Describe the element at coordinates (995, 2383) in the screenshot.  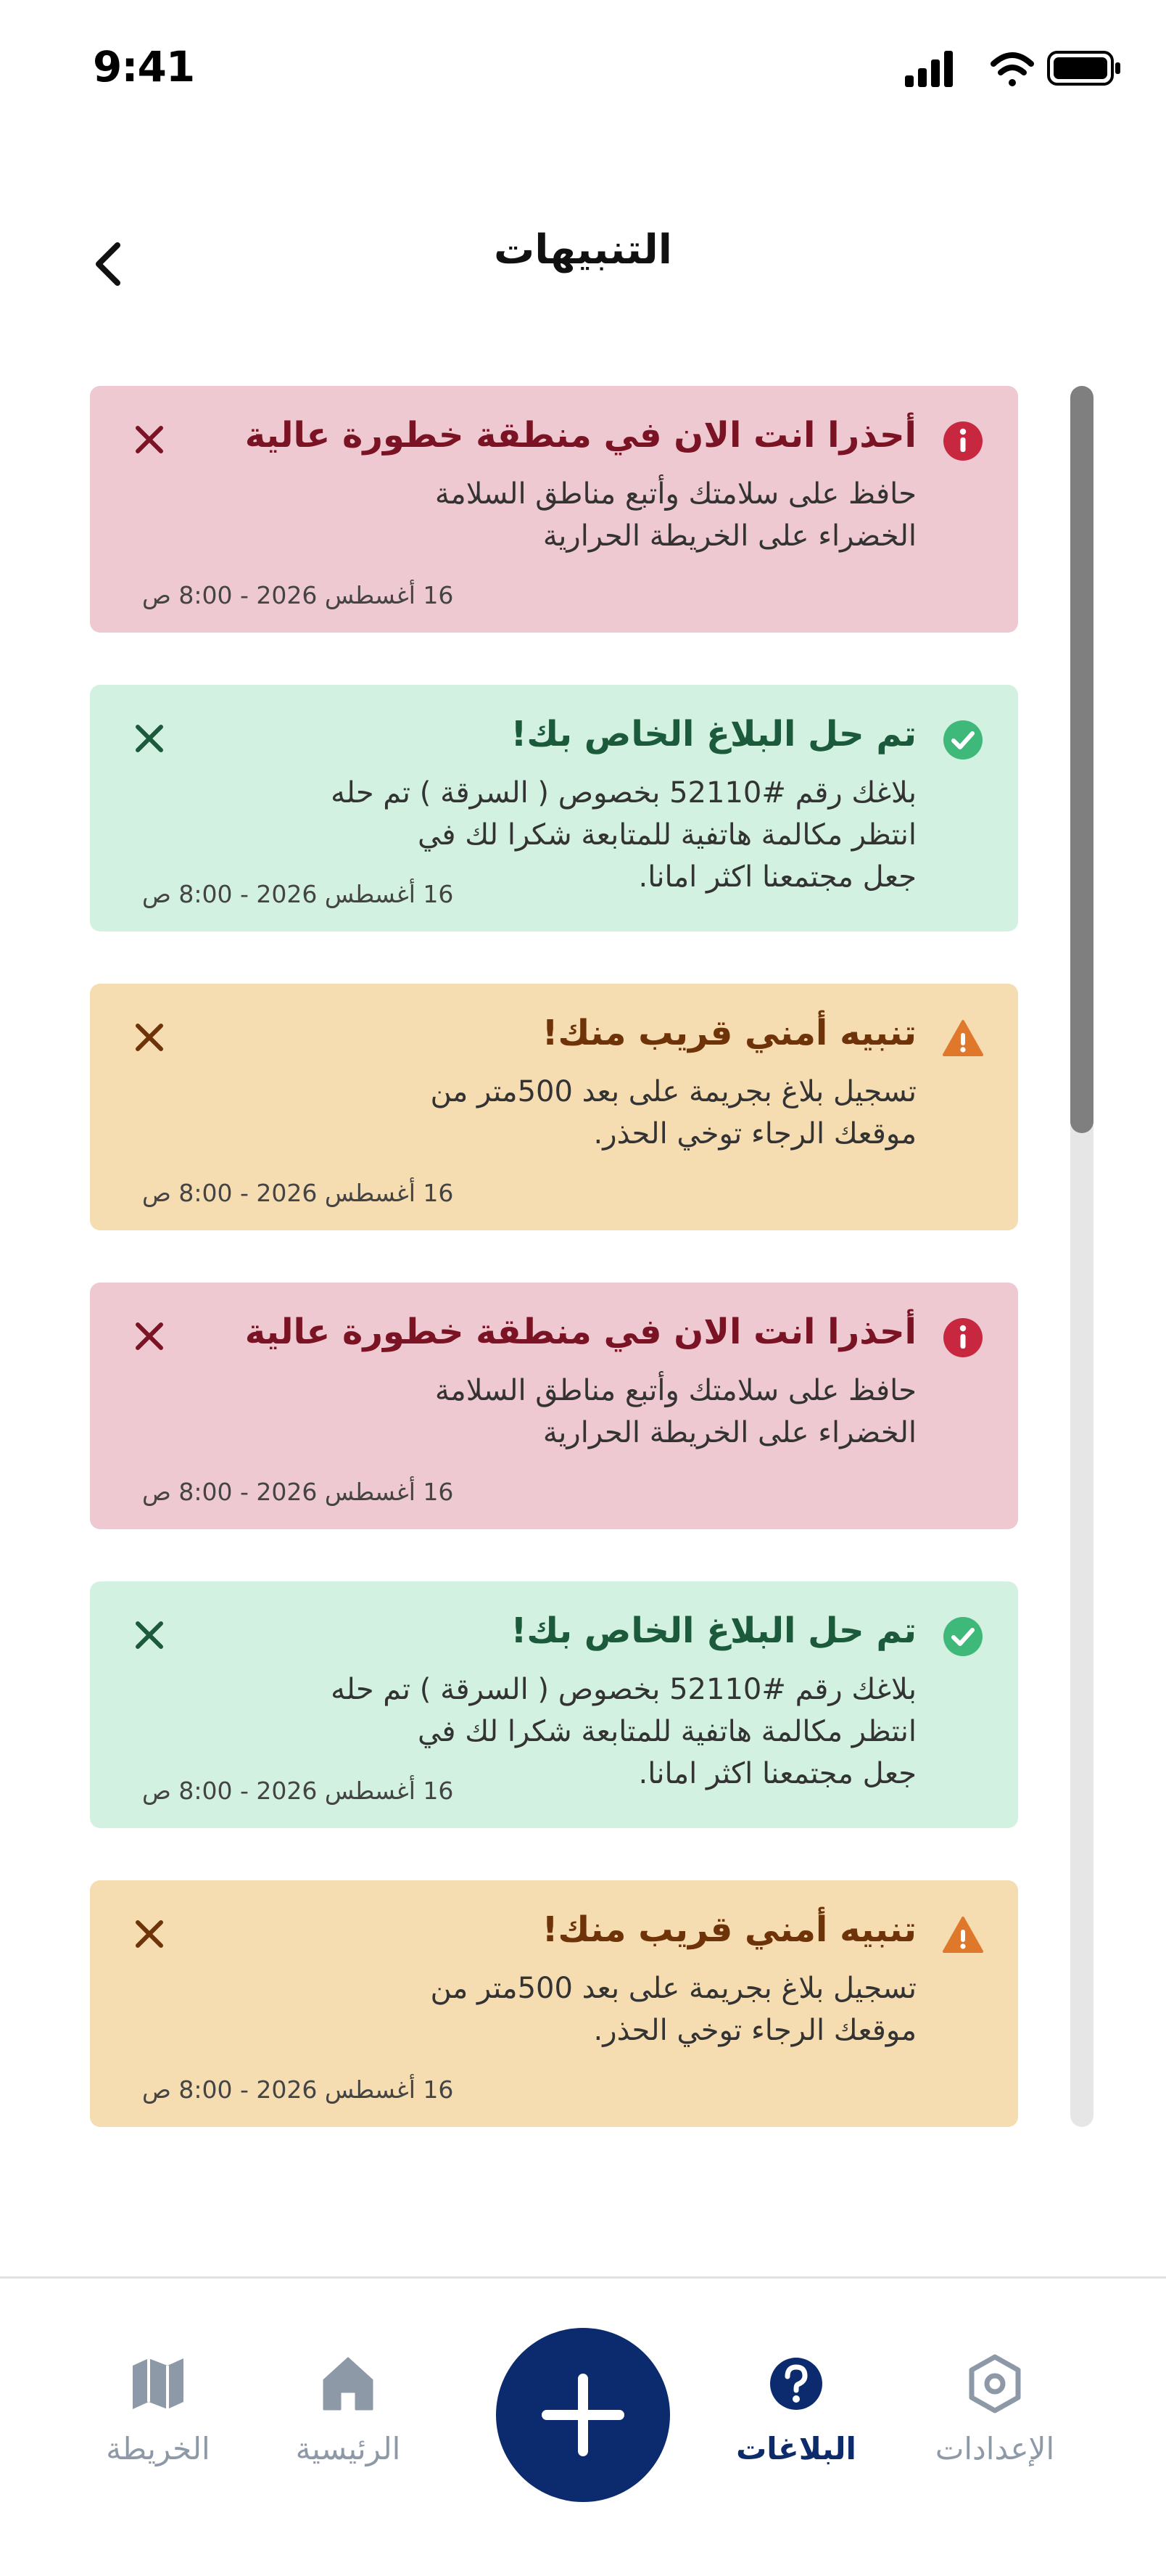
I see `settings-icon` at that location.